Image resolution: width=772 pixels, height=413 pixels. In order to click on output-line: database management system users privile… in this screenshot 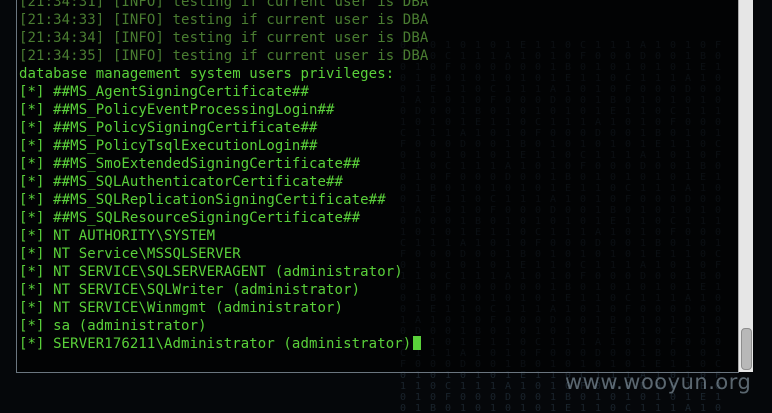, I will do `click(207, 74)`.